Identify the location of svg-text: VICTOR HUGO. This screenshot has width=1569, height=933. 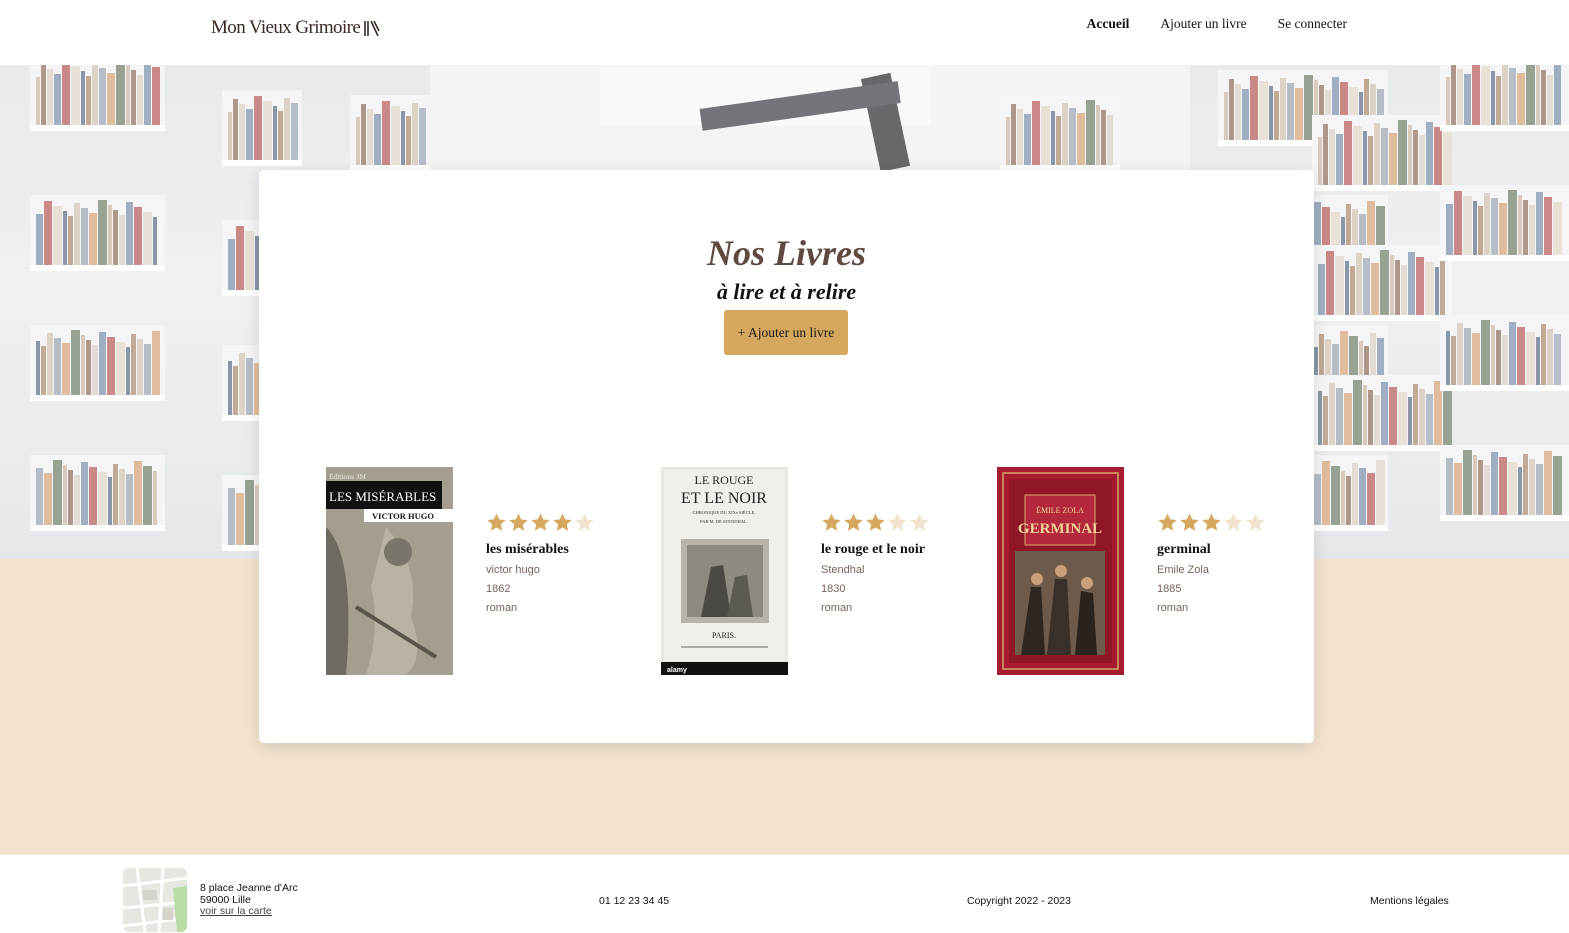
(403, 516).